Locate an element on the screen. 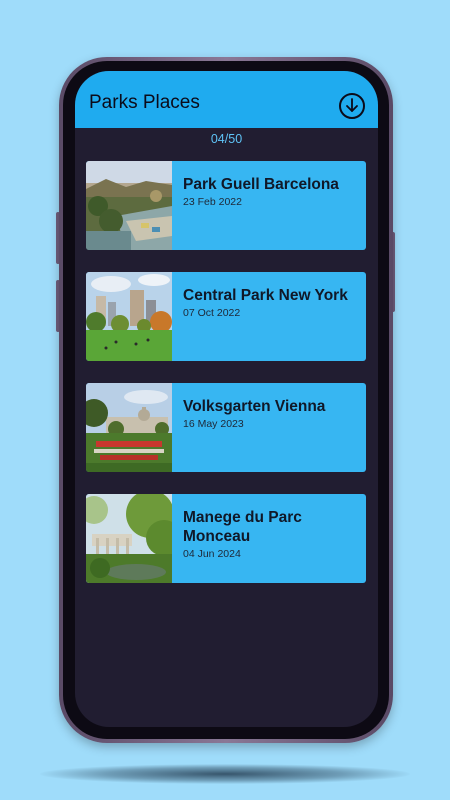  park-card: Volksgarten Vienna 16 May 2023 is located at coordinates (226, 427).